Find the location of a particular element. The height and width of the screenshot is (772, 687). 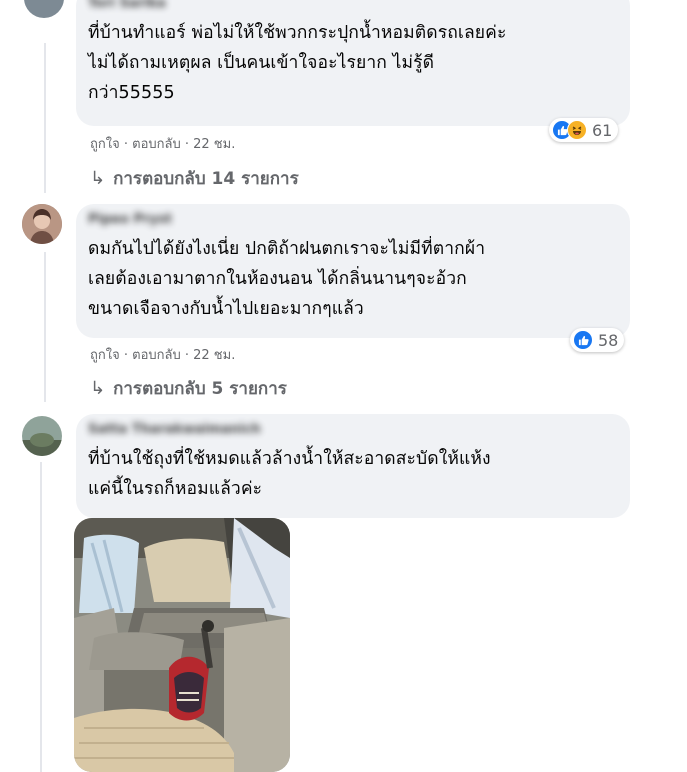

reaction-count: 58 is located at coordinates (608, 340).